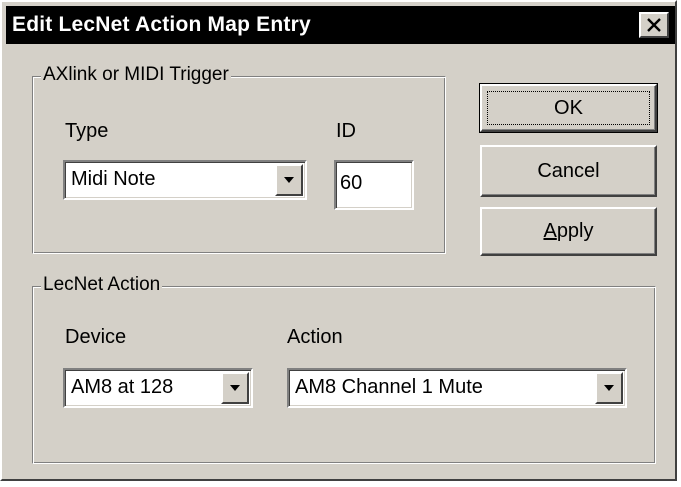 The height and width of the screenshot is (487, 681). What do you see at coordinates (315, 337) in the screenshot?
I see `action-label: Action` at bounding box center [315, 337].